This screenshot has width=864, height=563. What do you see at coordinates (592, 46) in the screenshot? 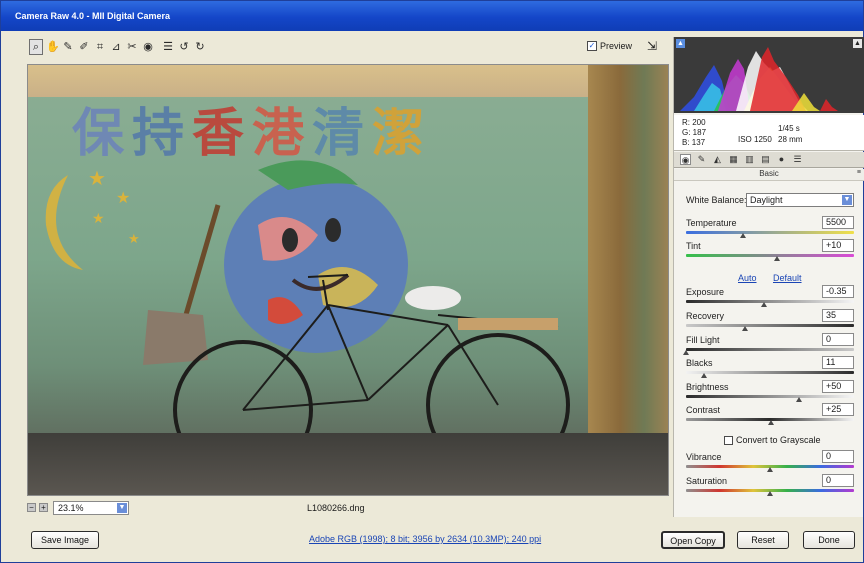
I see `preview-check-icon: ✓` at bounding box center [592, 46].